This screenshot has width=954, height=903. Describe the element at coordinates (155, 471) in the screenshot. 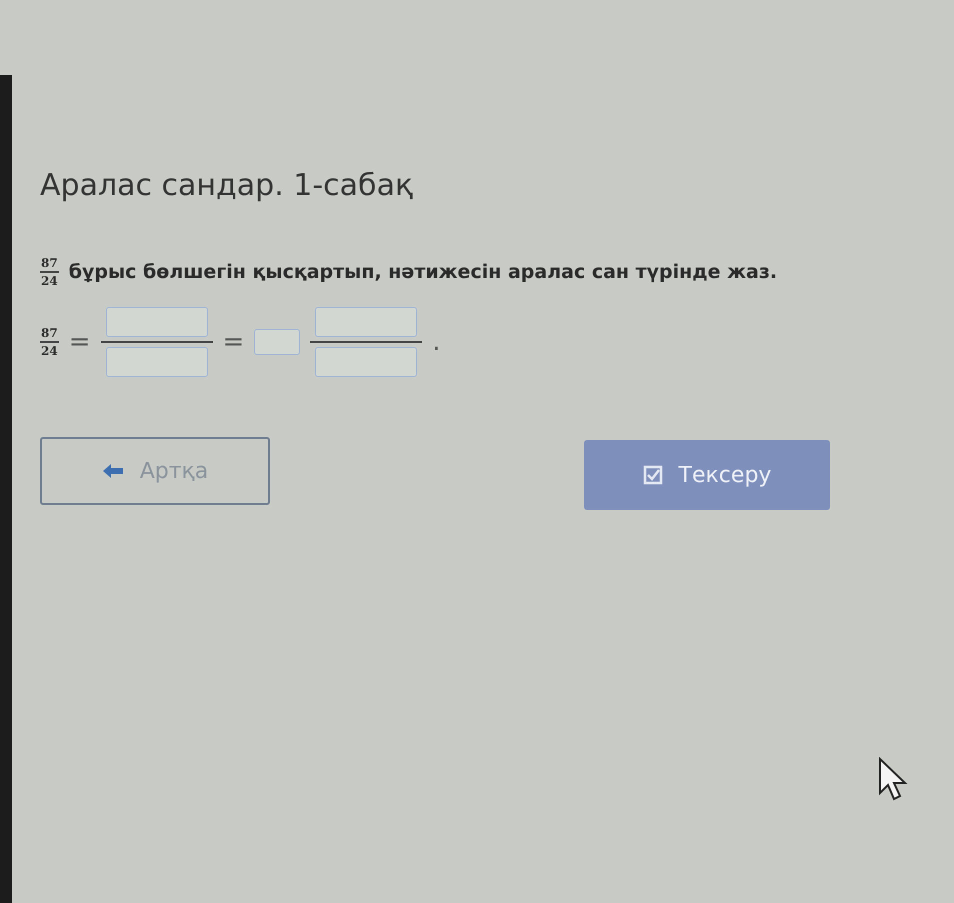

I see `back-button: Артқа` at that location.